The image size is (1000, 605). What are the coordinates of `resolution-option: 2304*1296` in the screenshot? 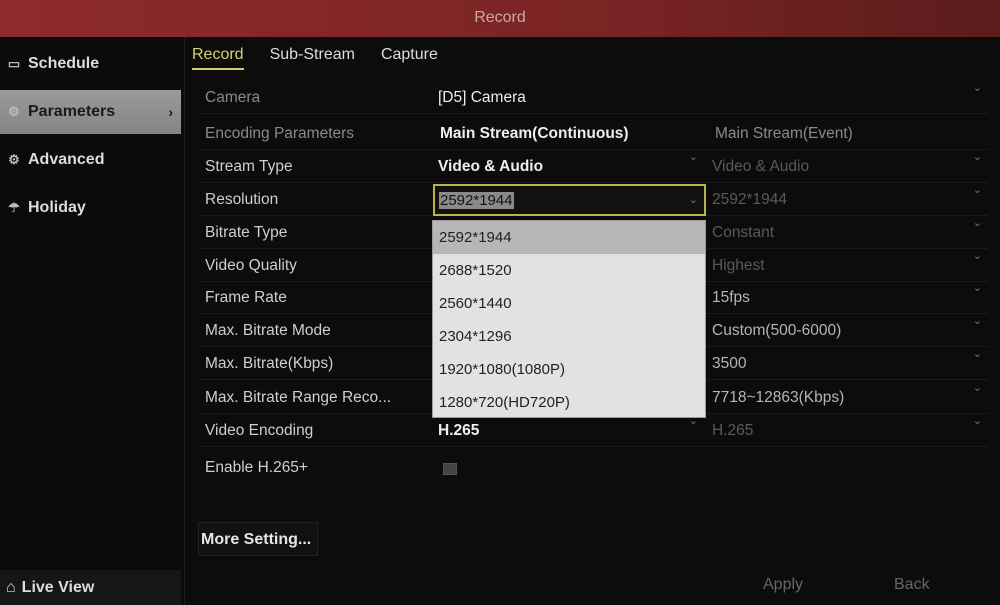 It's located at (569, 336).